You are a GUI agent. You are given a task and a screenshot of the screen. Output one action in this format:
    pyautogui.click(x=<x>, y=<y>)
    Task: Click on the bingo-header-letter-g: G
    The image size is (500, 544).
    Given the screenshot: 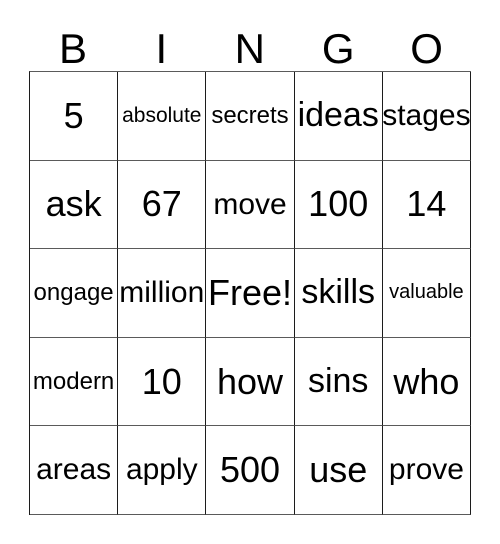 What is the action you would take?
    pyautogui.click(x=338, y=48)
    